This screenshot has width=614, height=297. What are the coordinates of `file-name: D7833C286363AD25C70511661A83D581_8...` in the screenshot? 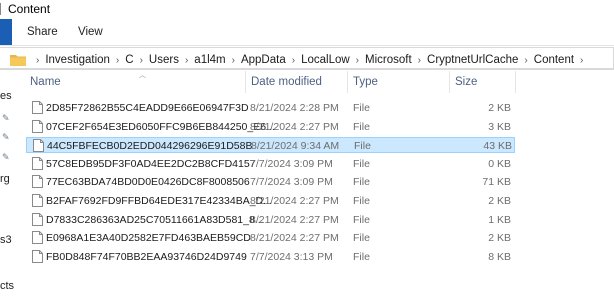 It's located at (155, 219).